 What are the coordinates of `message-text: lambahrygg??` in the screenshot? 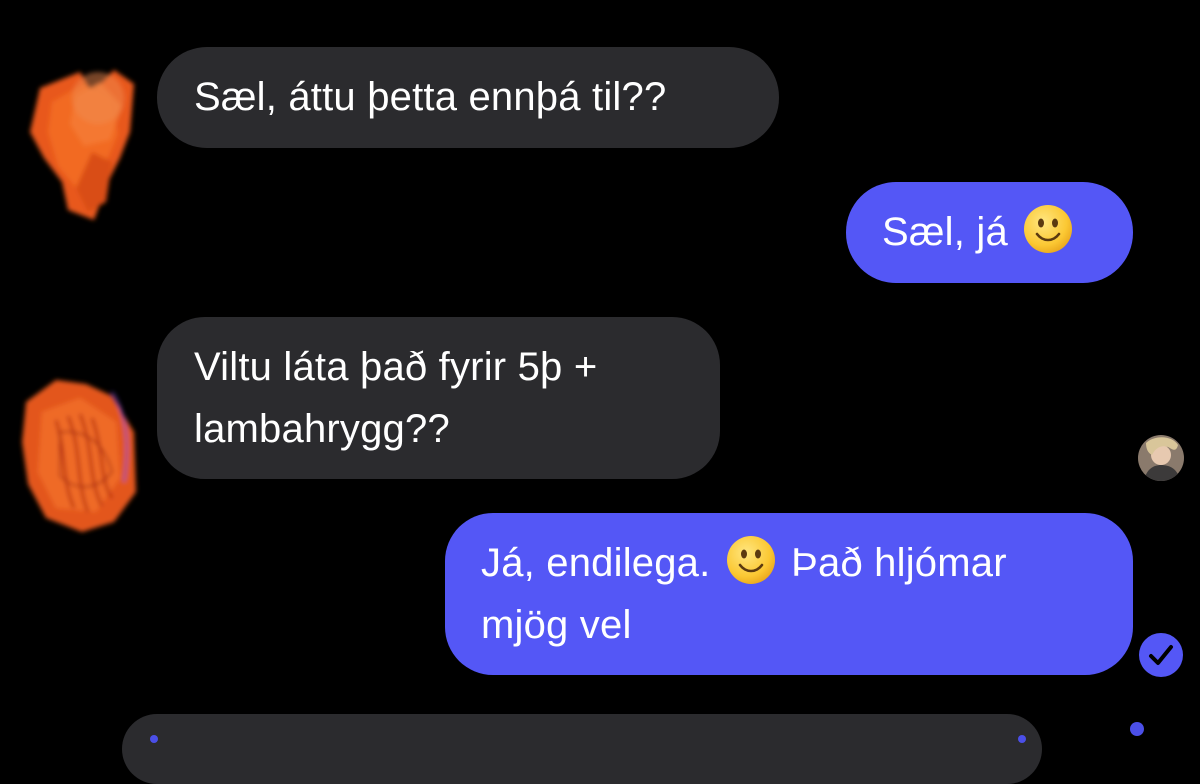 It's located at (322, 429).